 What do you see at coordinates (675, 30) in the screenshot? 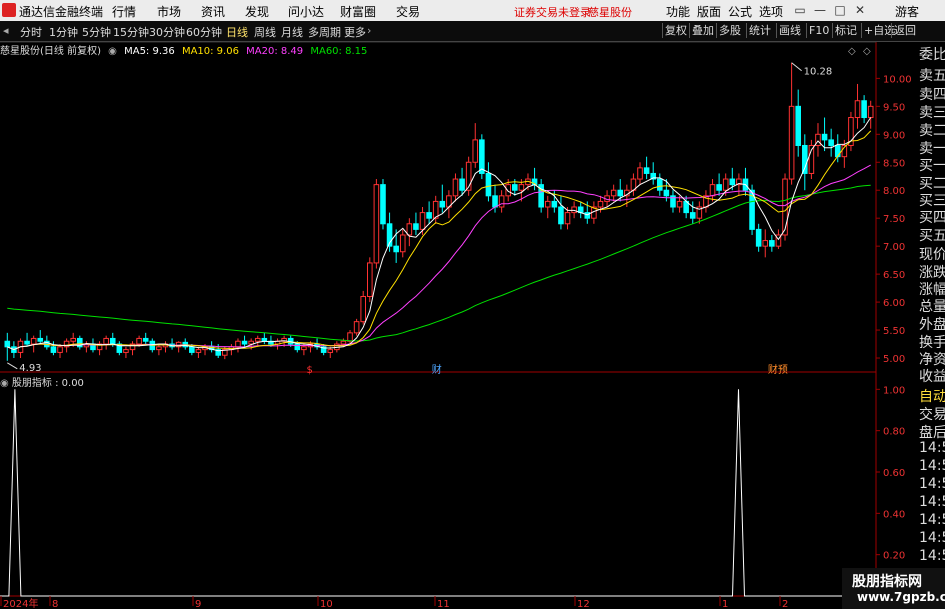
I see `fuquan-button: 复权` at bounding box center [675, 30].